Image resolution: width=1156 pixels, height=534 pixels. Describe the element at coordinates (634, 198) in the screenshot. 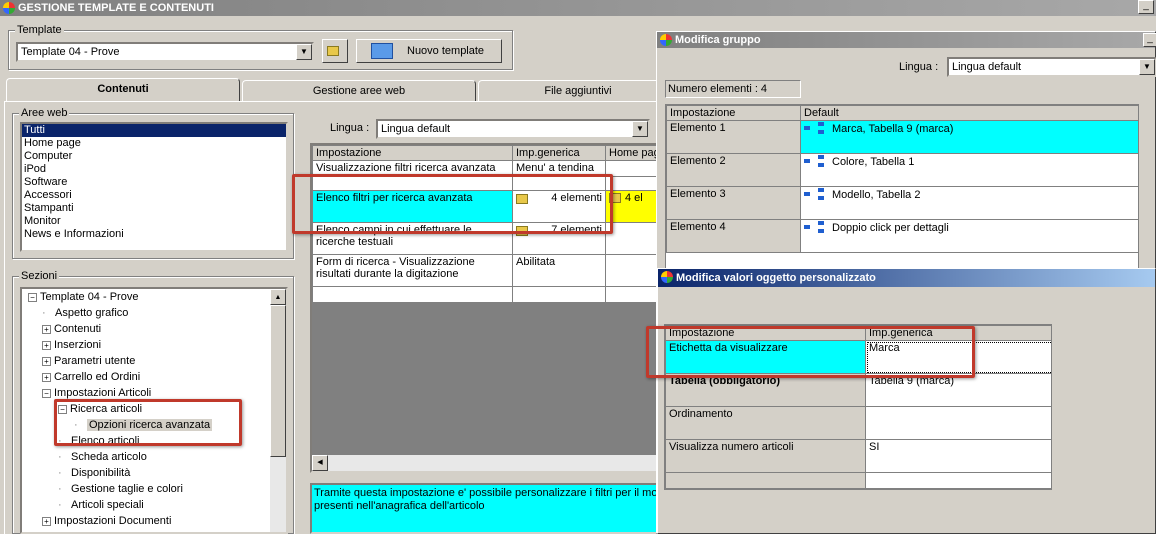

I see `row-extra: 4 el` at that location.